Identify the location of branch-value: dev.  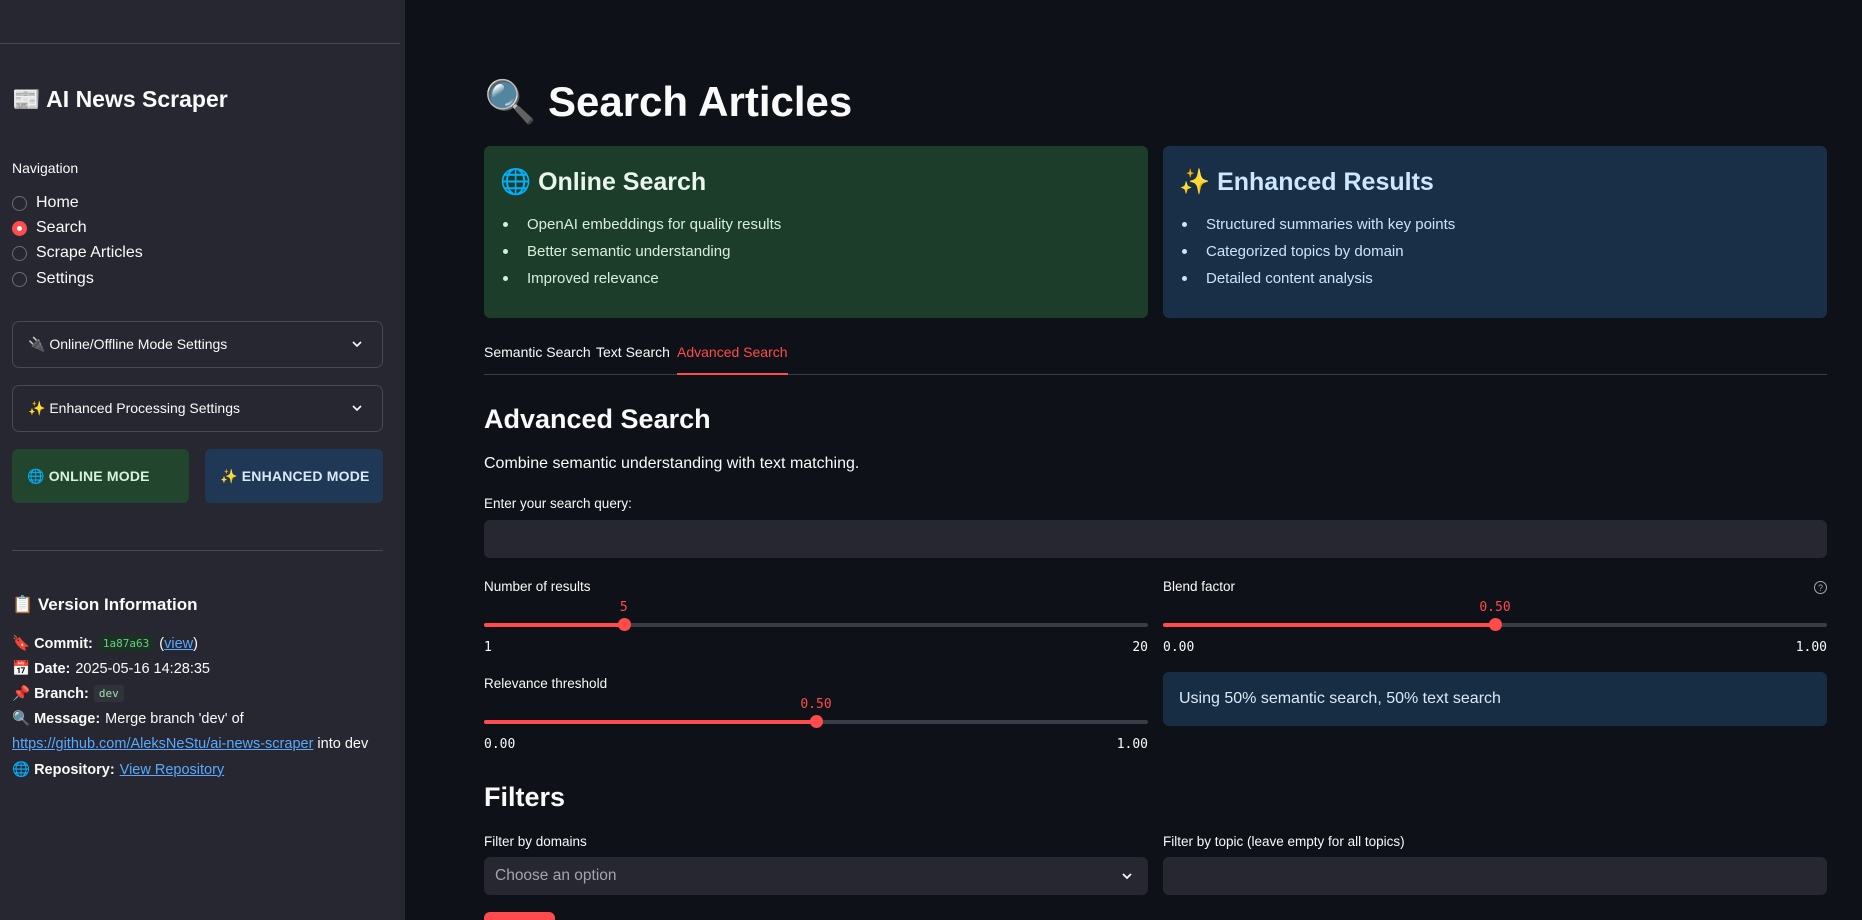
(108, 693).